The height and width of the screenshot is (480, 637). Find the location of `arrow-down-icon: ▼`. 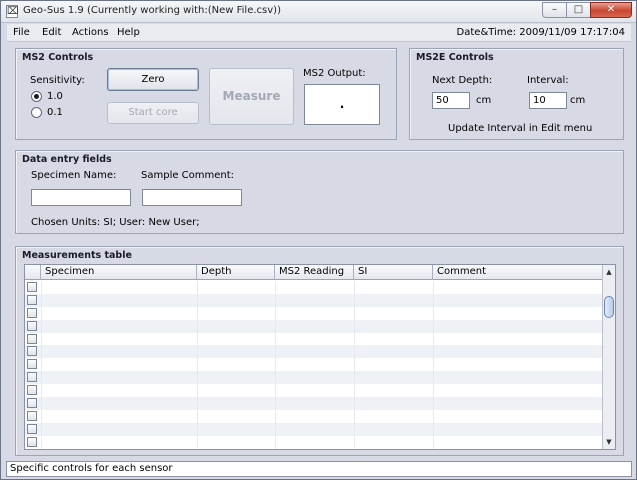

arrow-down-icon: ▼ is located at coordinates (609, 442).